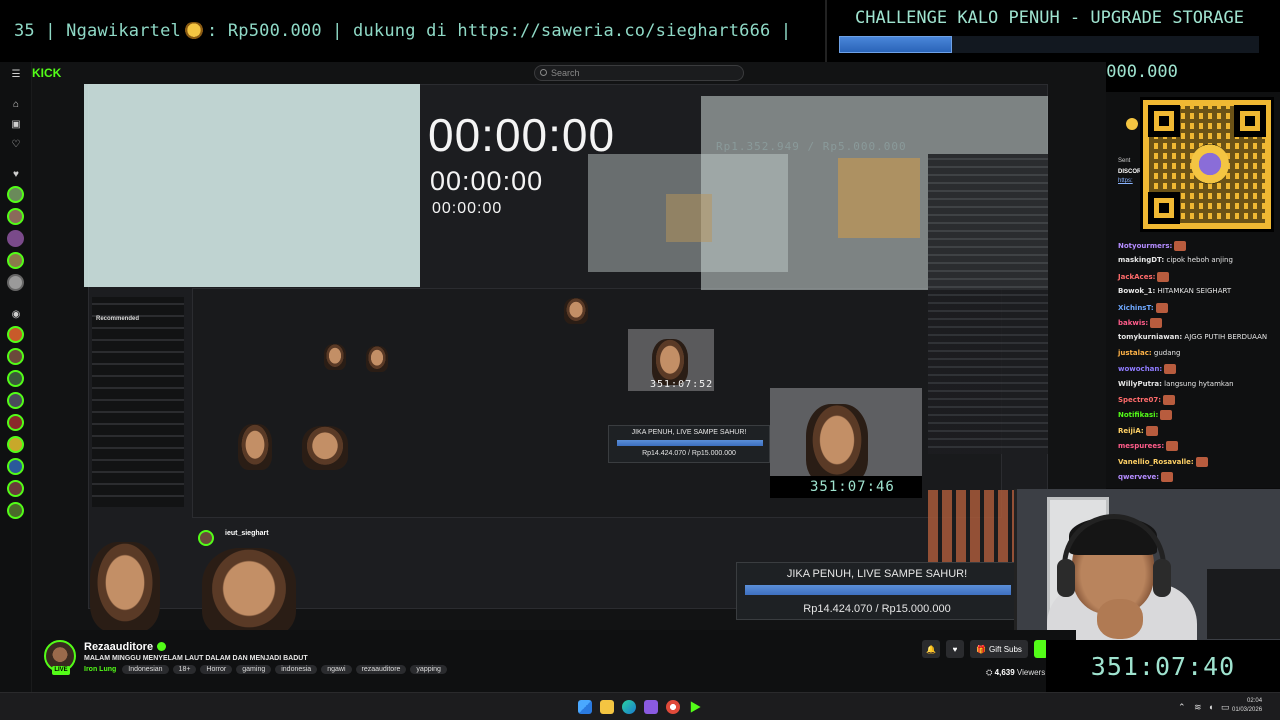 Image resolution: width=1280 pixels, height=720 pixels. I want to click on chat-username: XichinsT:, so click(1136, 308).